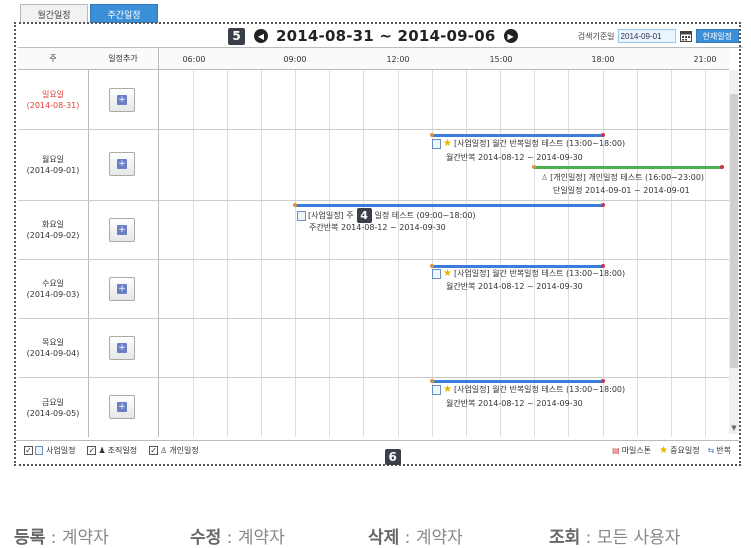 Image resolution: width=751 pixels, height=548 pixels. Describe the element at coordinates (621, 190) in the screenshot. I see `event-subtitle: 단일일정 2014-09-01 ~ 2014-09-01` at that location.